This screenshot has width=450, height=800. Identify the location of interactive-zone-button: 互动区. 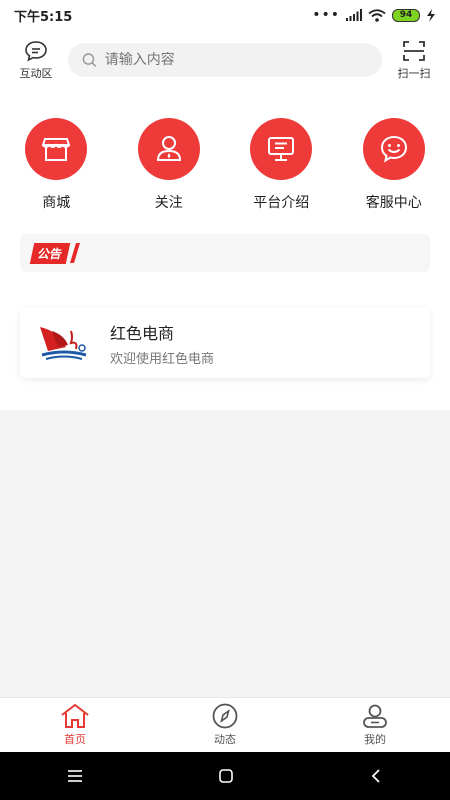
(36, 60).